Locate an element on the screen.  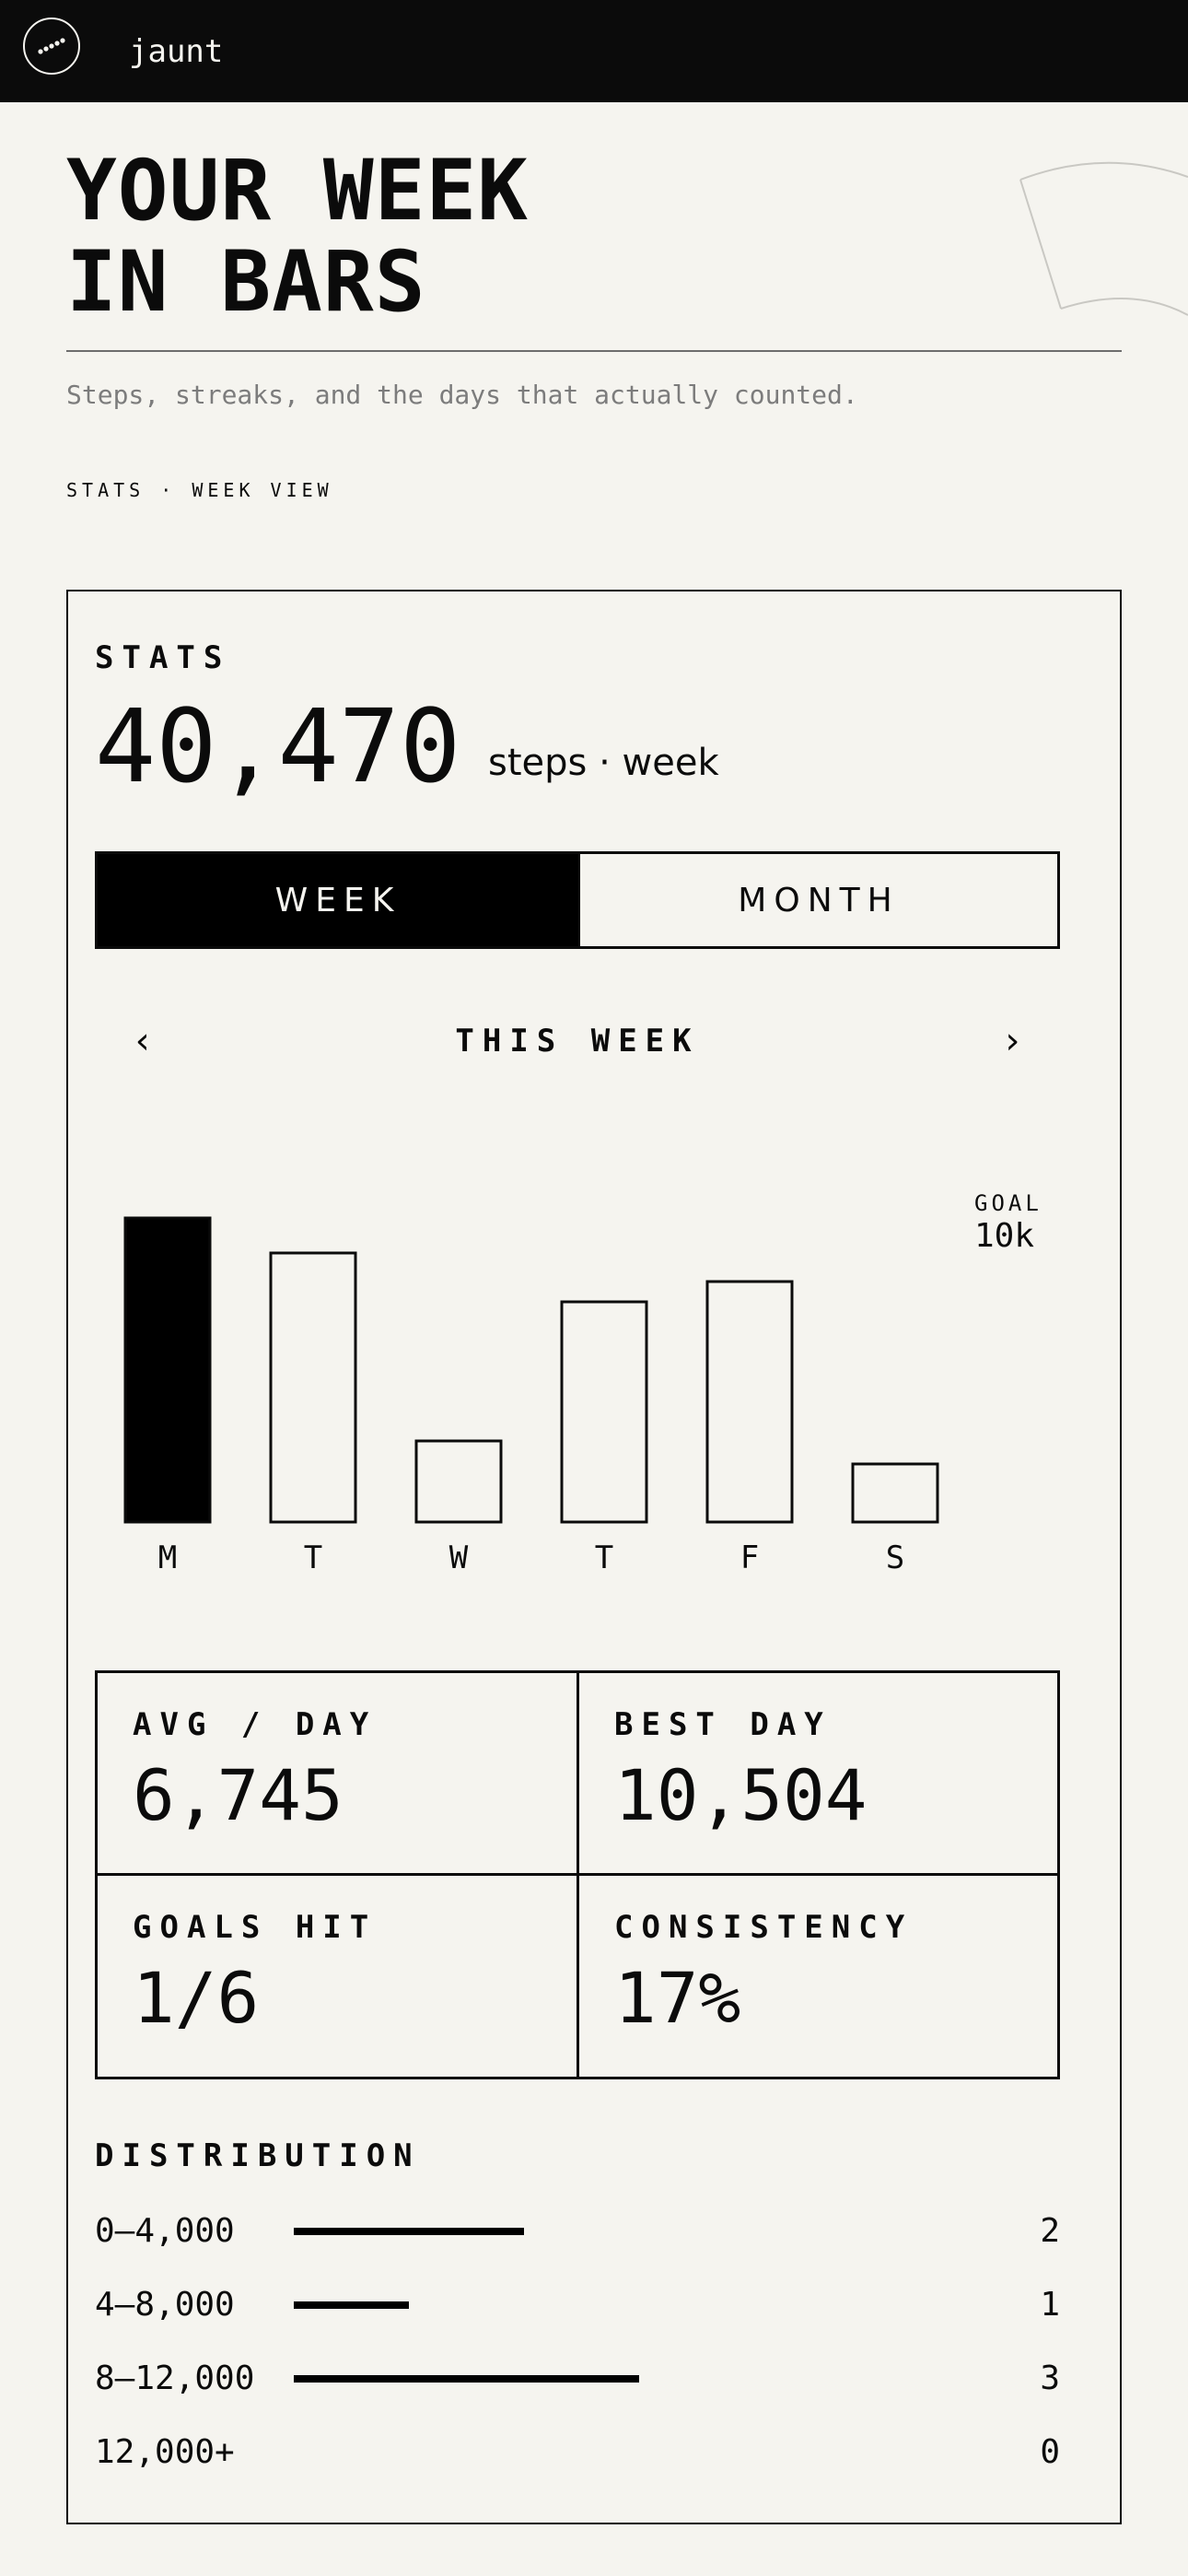
consistency-value: 17% is located at coordinates (677, 1998).